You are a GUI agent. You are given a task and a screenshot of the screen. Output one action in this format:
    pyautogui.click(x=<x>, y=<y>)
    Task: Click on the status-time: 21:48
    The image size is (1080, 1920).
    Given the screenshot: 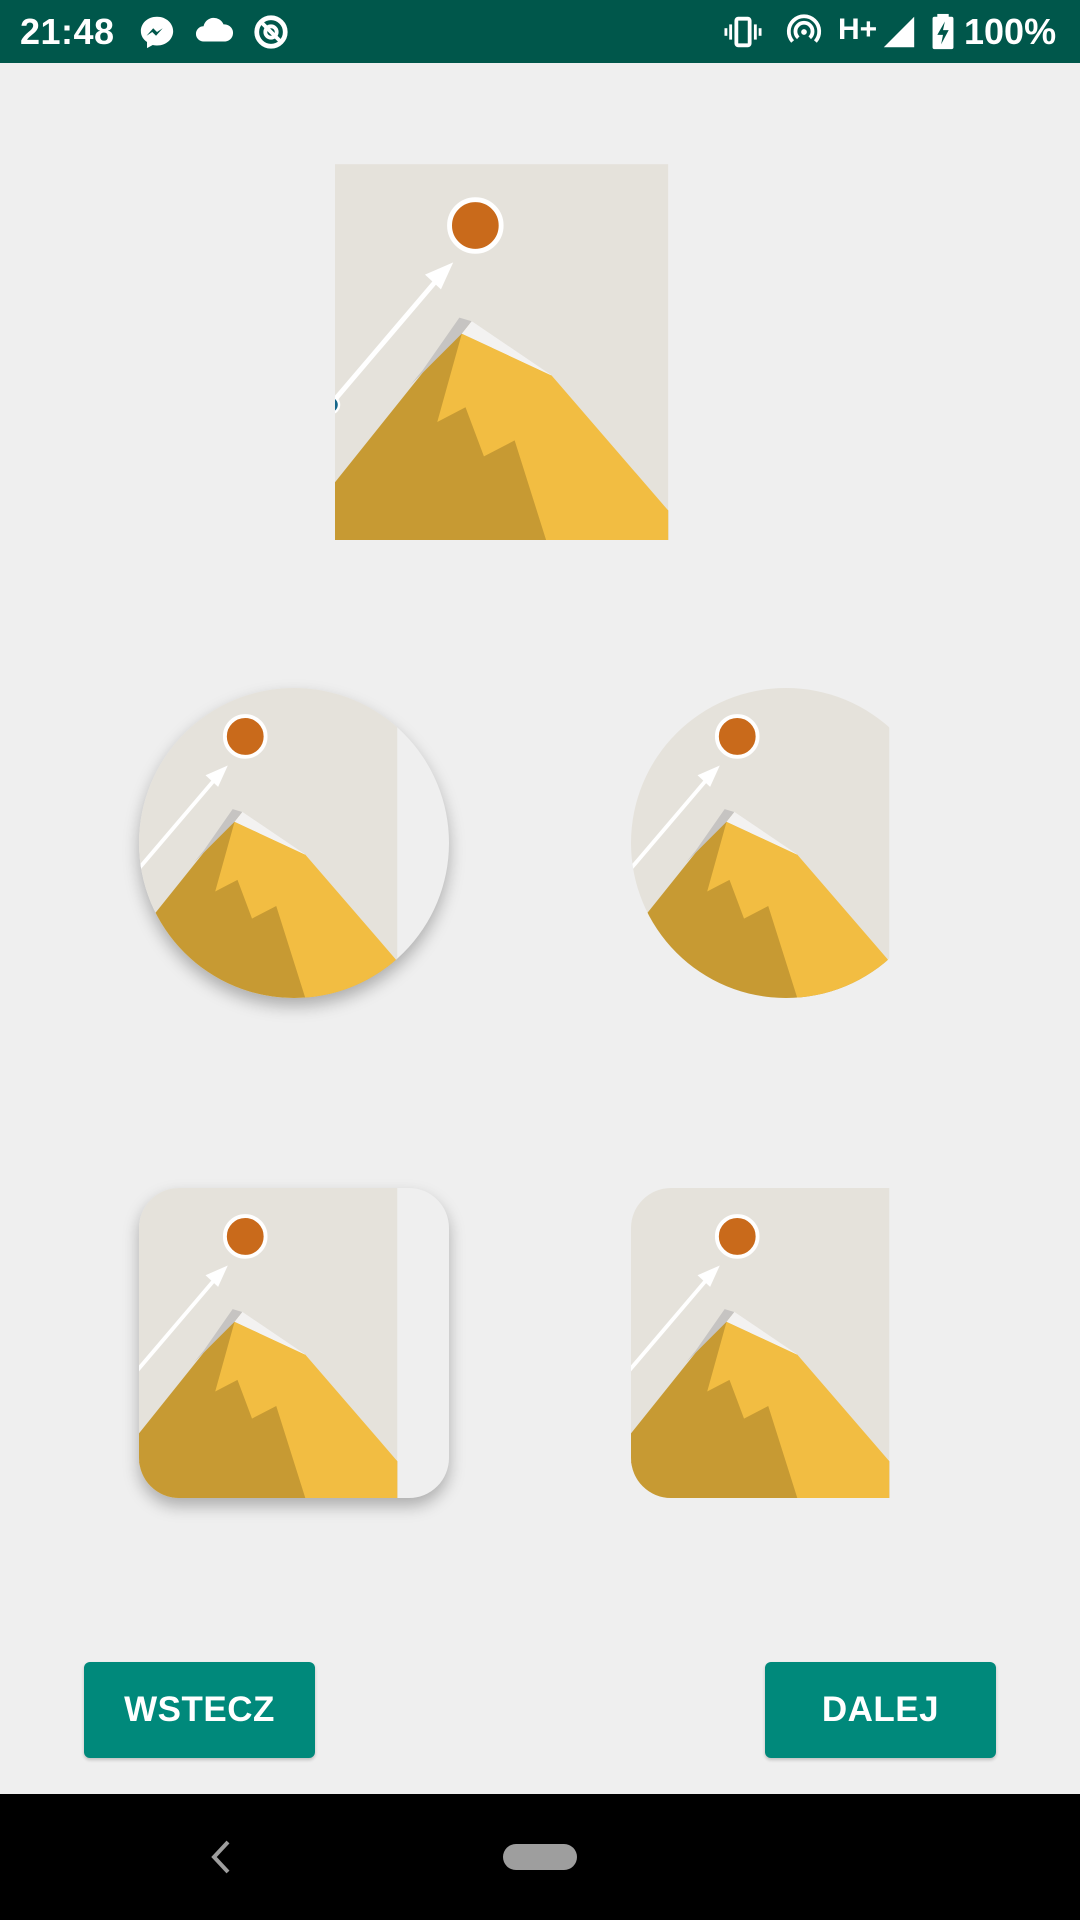 What is the action you would take?
    pyautogui.click(x=67, y=31)
    